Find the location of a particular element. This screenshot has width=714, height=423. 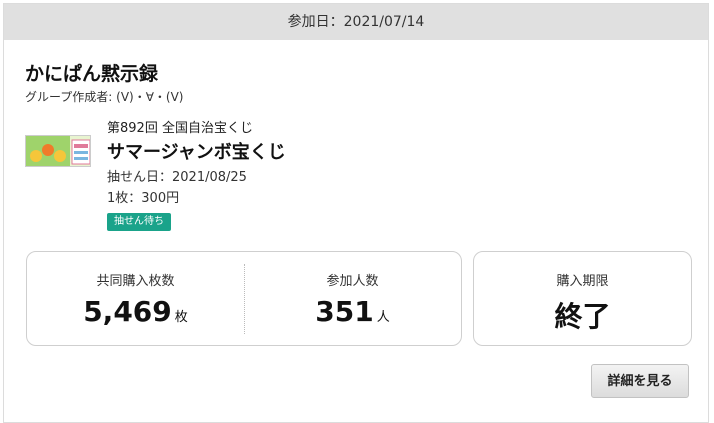

purchased-count-value-row: 5,469 枚 is located at coordinates (135, 311).